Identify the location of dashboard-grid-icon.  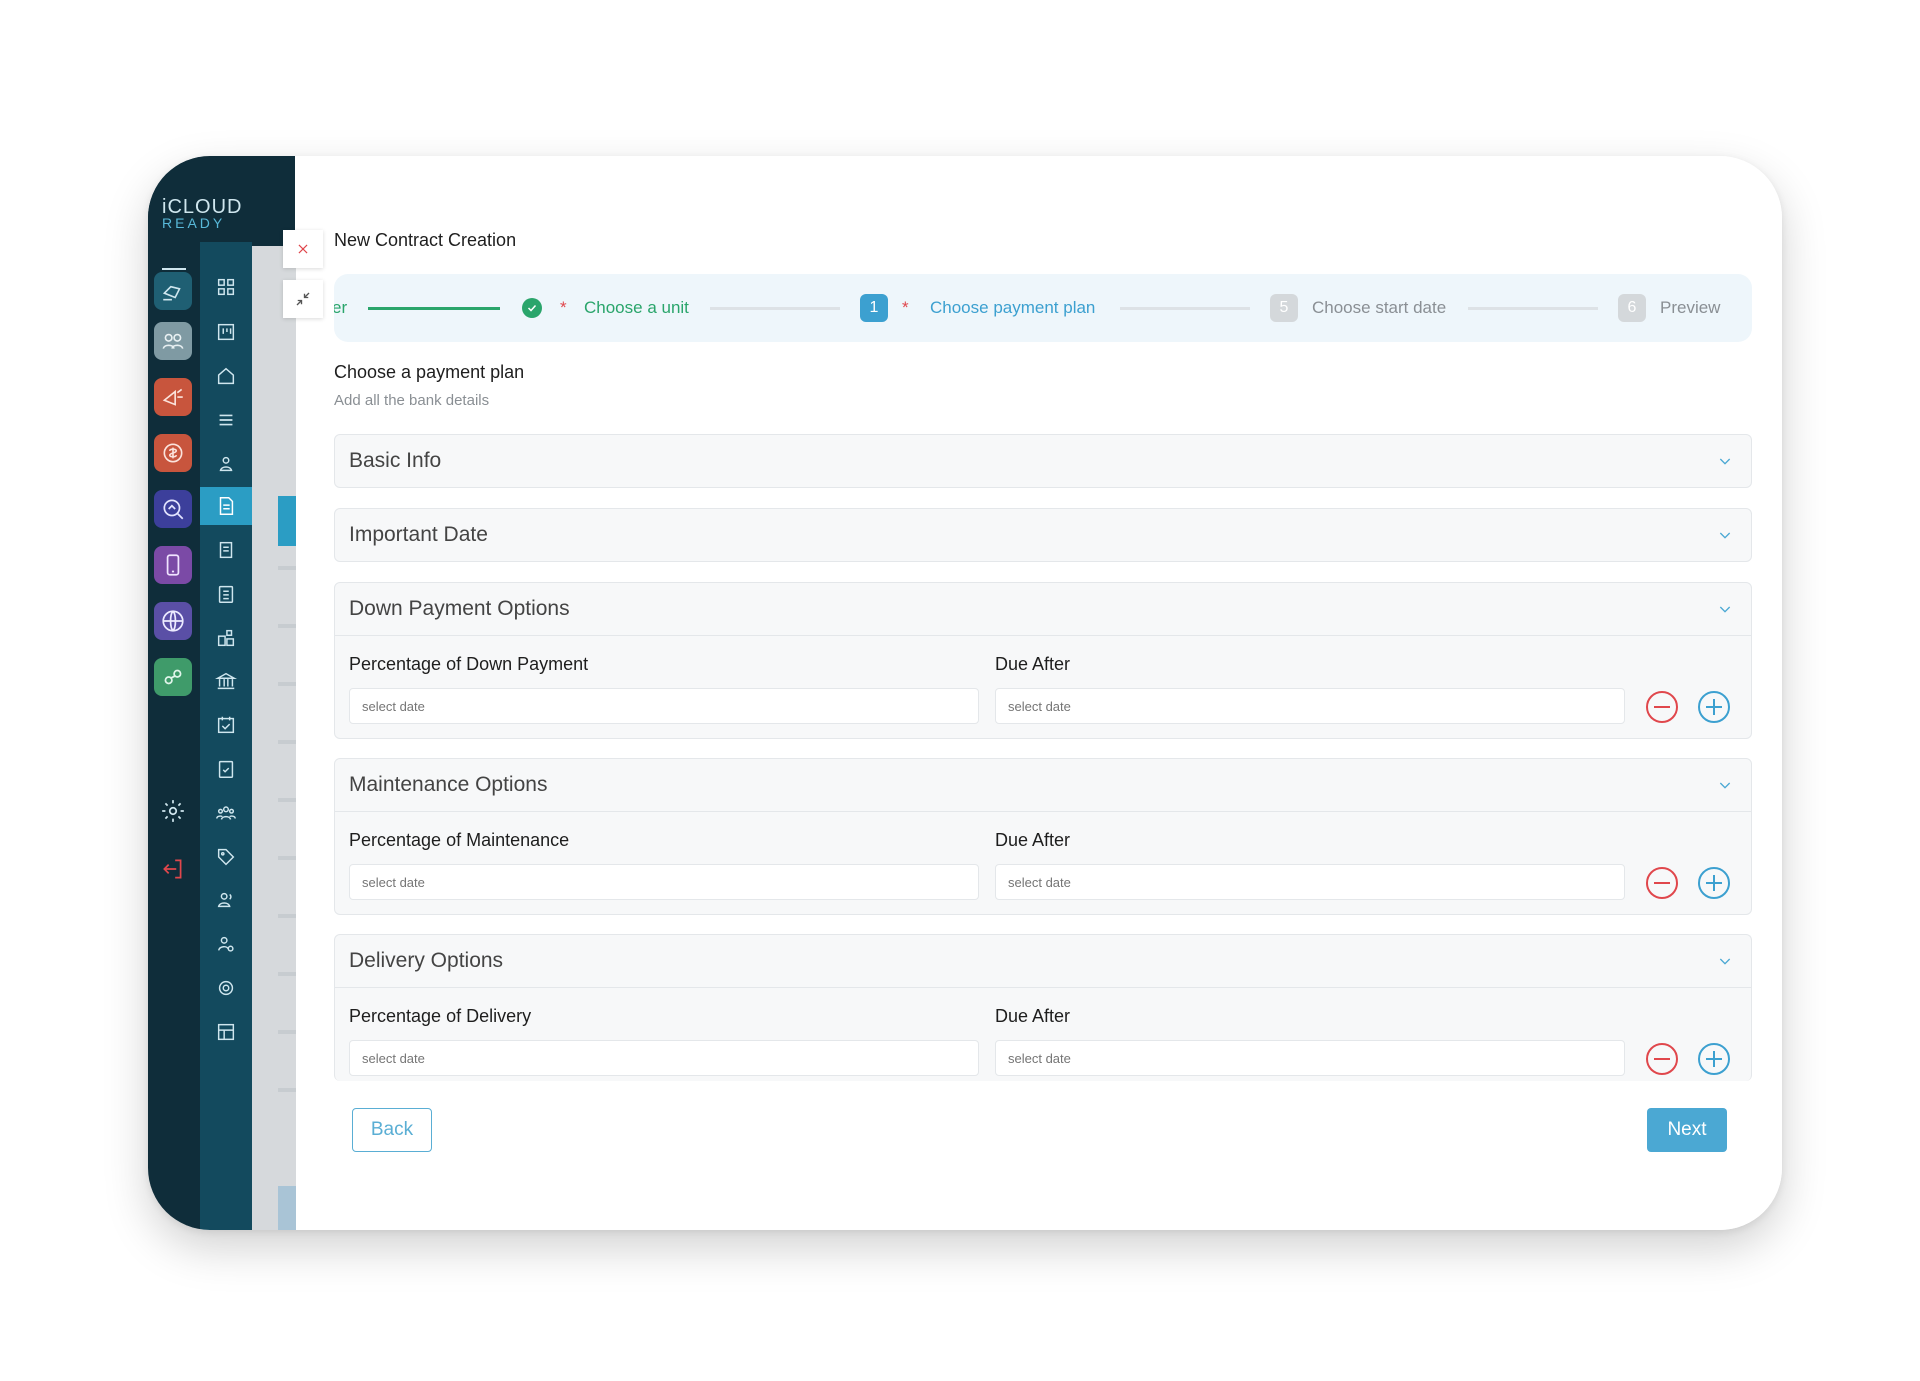
(226, 287).